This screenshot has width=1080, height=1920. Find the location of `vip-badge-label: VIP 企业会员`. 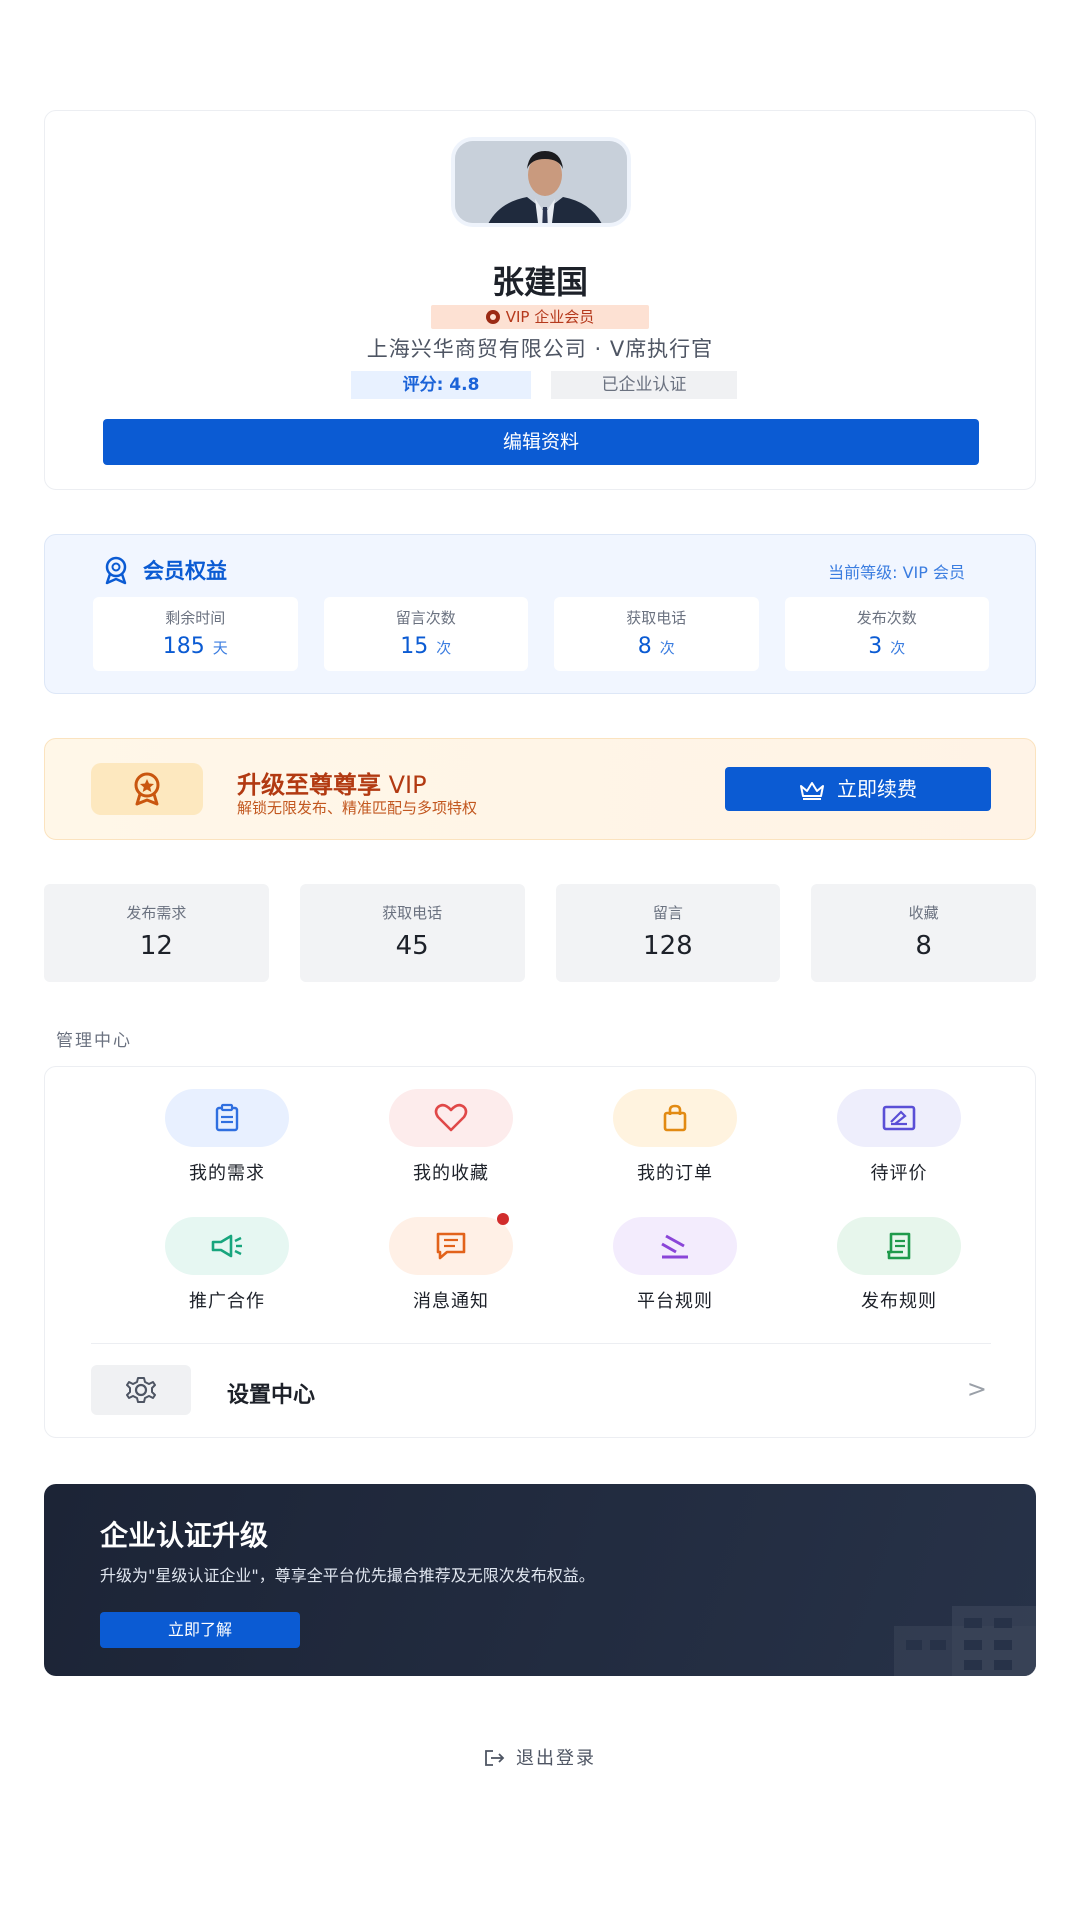

vip-badge-label: VIP 企业会员 is located at coordinates (550, 317).